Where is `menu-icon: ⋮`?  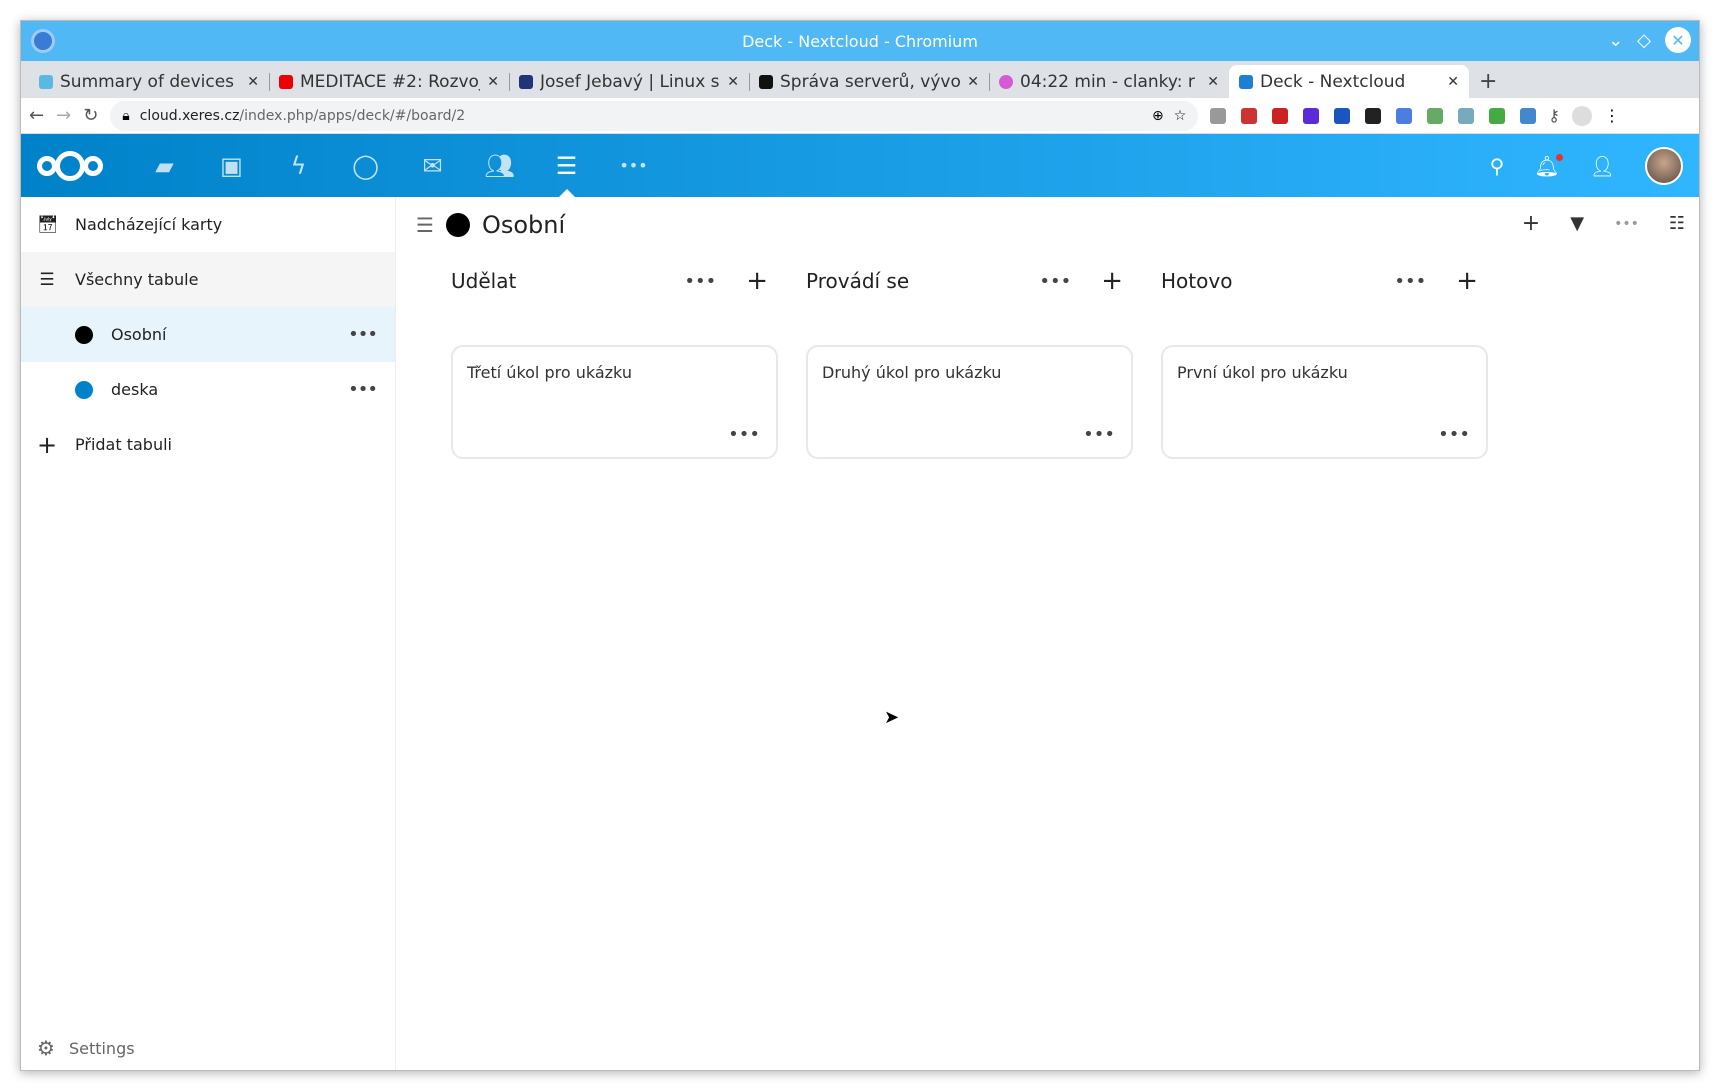
menu-icon: ⋮ is located at coordinates (1612, 115).